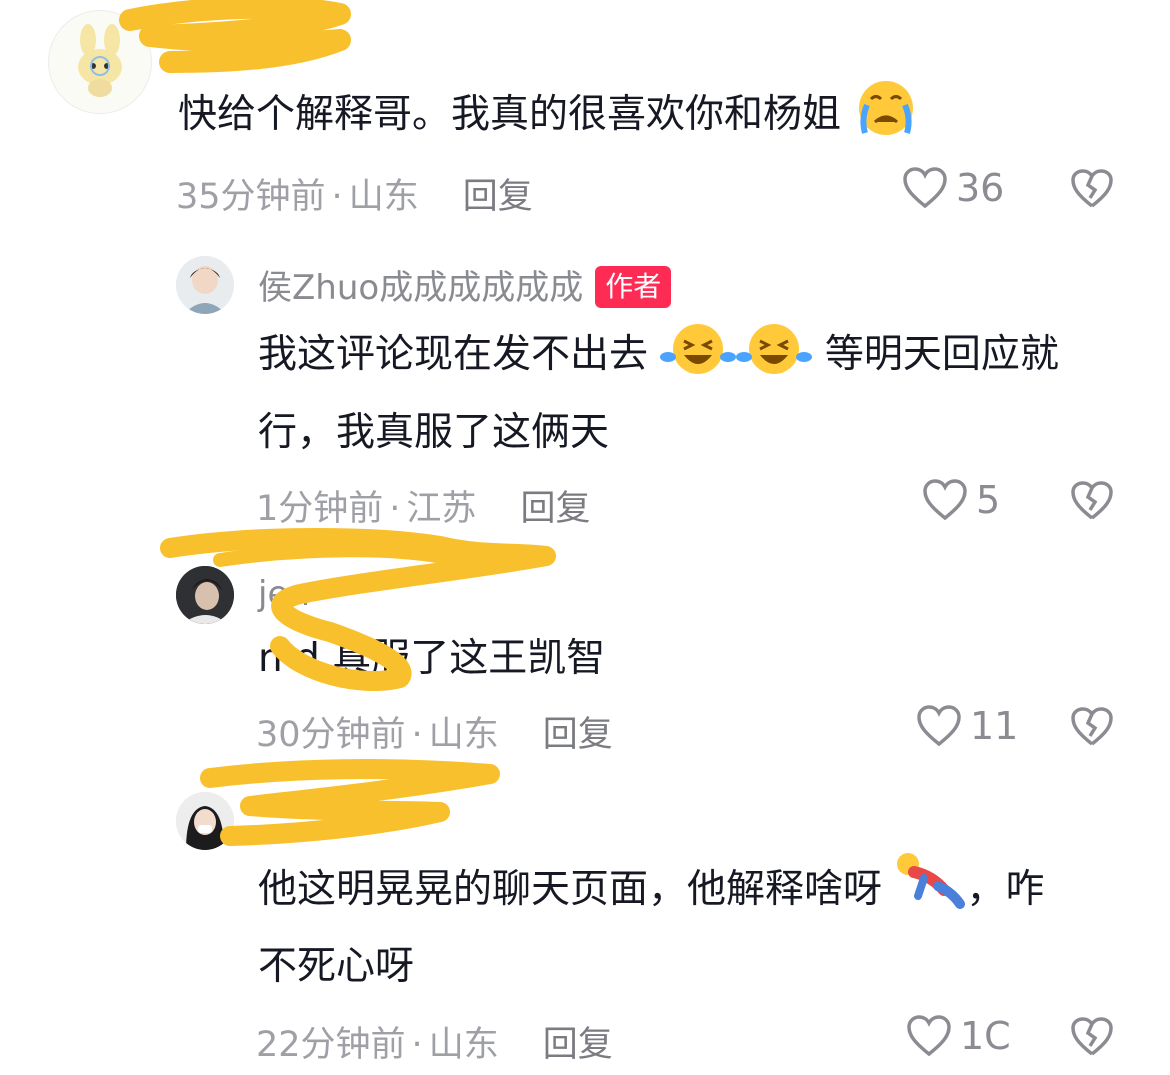 The height and width of the screenshot is (1075, 1170). I want to click on comment-text-line2: 不死心呀, so click(336, 966).